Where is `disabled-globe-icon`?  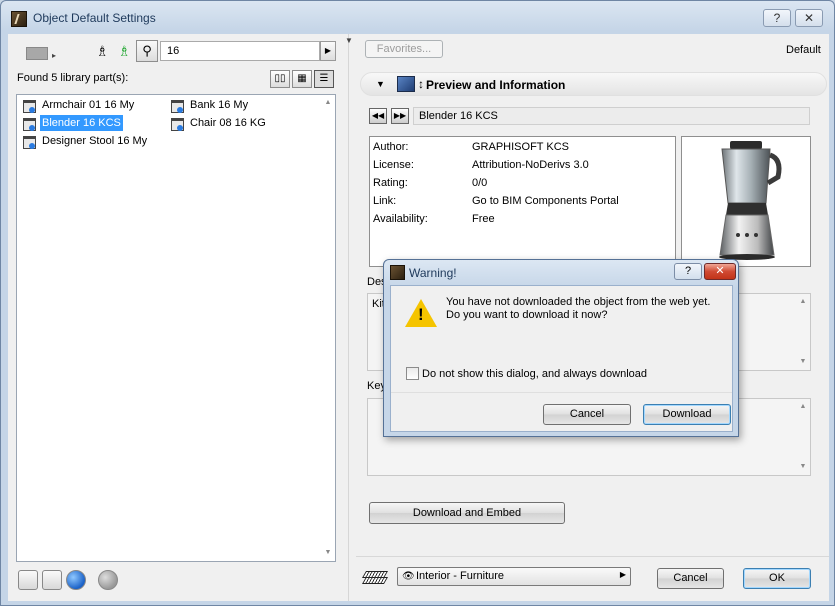
disabled-globe-icon is located at coordinates (108, 580).